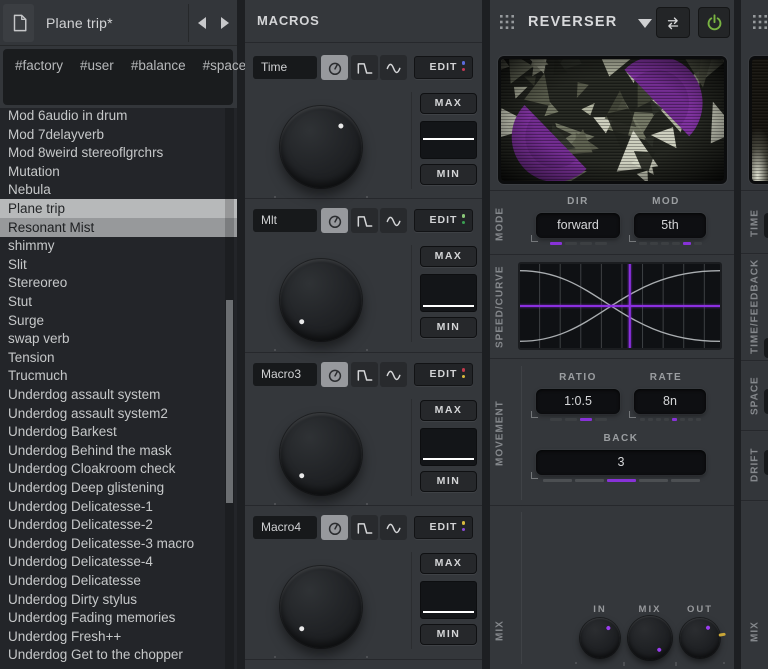 The image size is (768, 669). What do you see at coordinates (118, 450) in the screenshot?
I see `preset-item: Underdog Behind the mask` at bounding box center [118, 450].